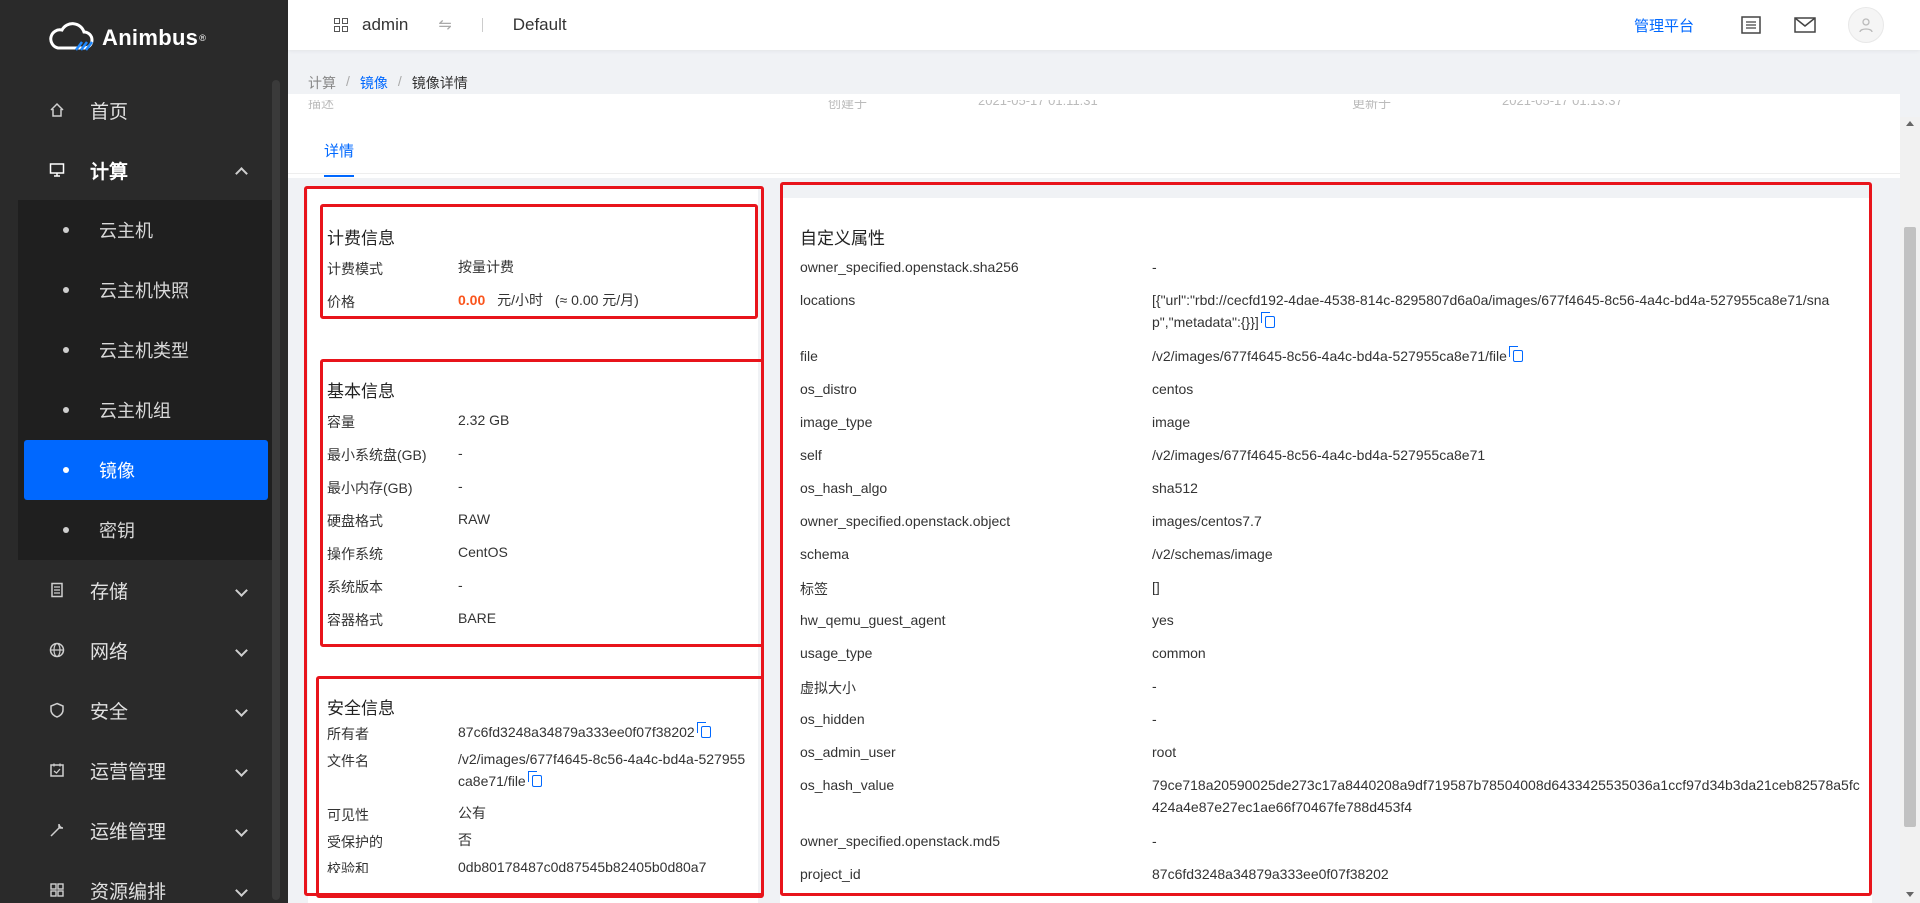 This screenshot has width=1920, height=903. Describe the element at coordinates (71, 36) in the screenshot. I see `cloud-logo-icon` at that location.